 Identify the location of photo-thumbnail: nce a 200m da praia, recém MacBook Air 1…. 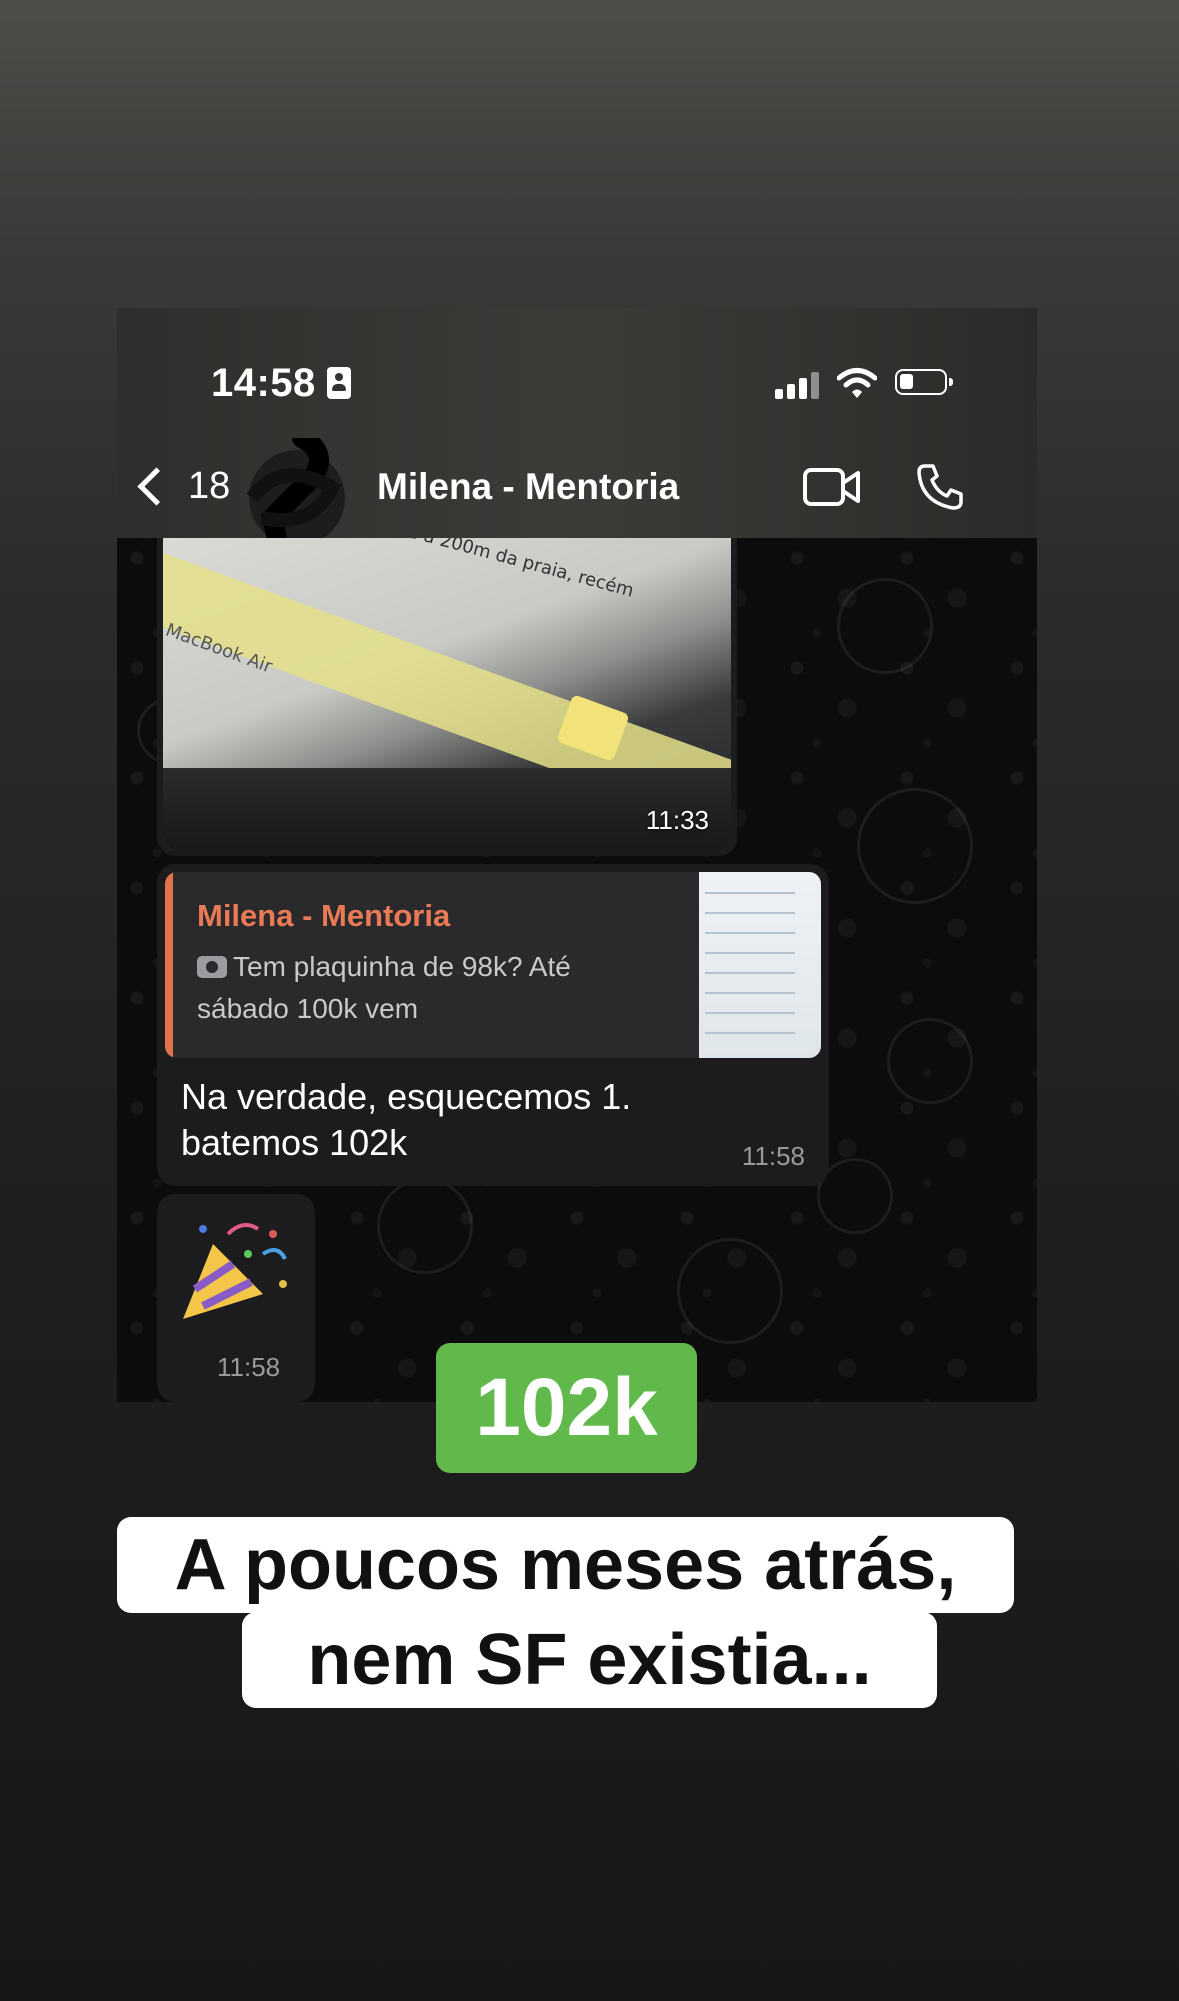
(447, 694).